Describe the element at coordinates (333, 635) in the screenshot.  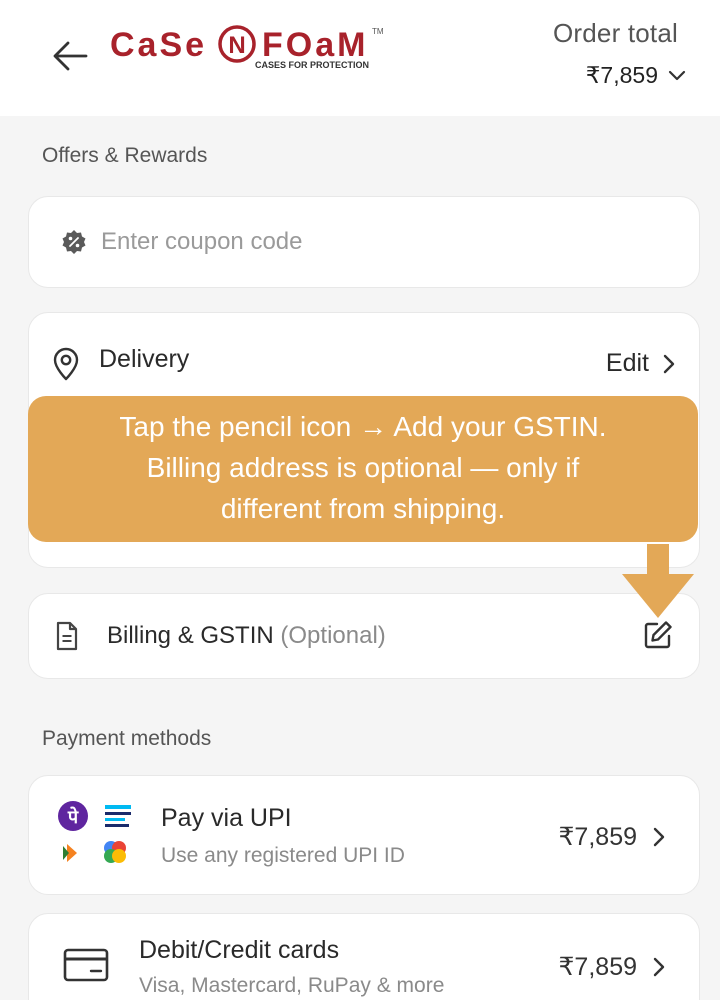
I see `billing-optional-label: (Optional)` at that location.